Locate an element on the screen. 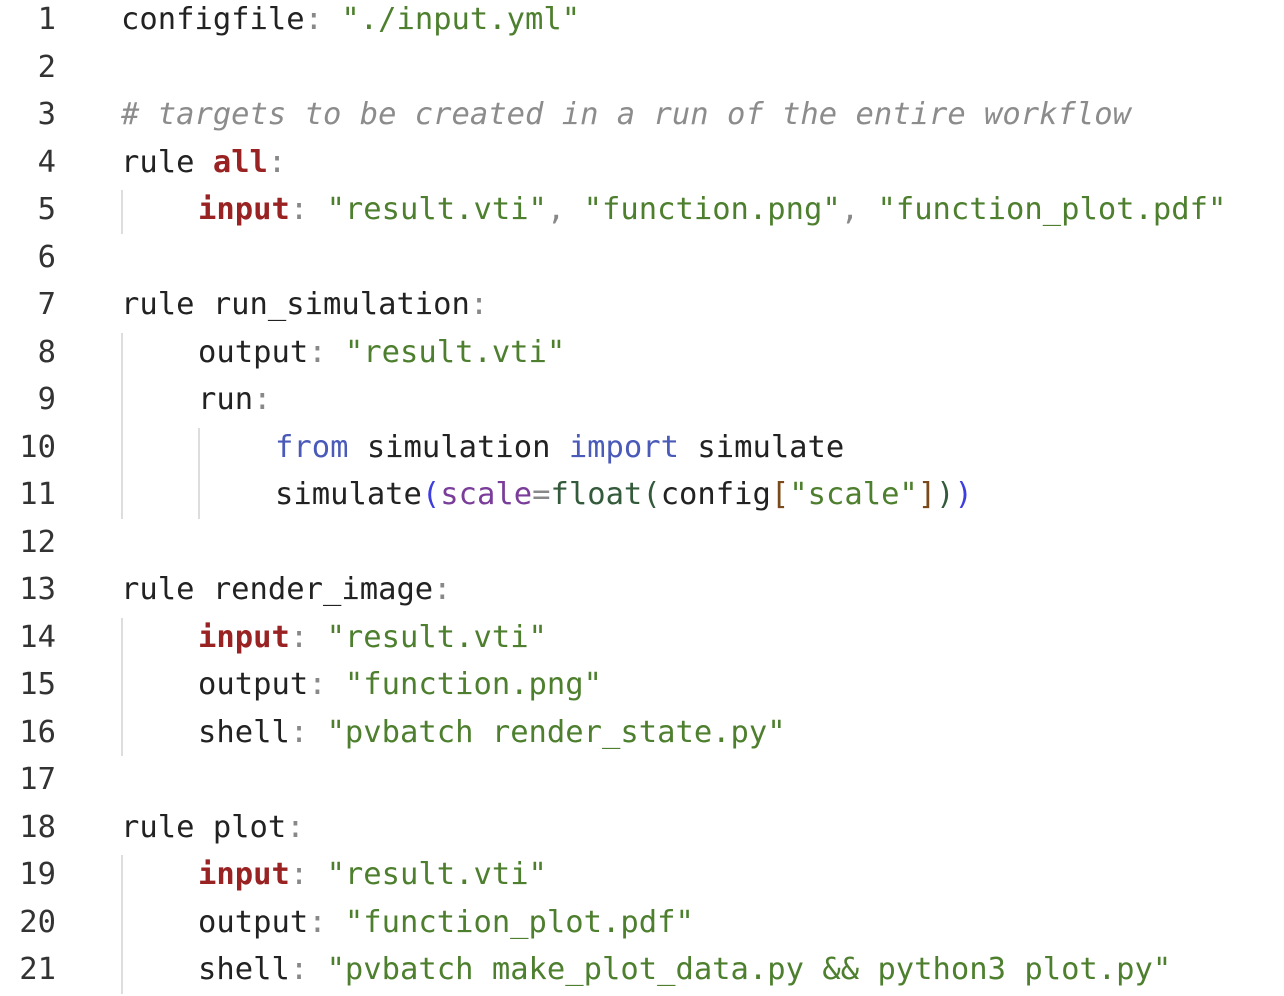  code-line: 2 is located at coordinates (642, 68).